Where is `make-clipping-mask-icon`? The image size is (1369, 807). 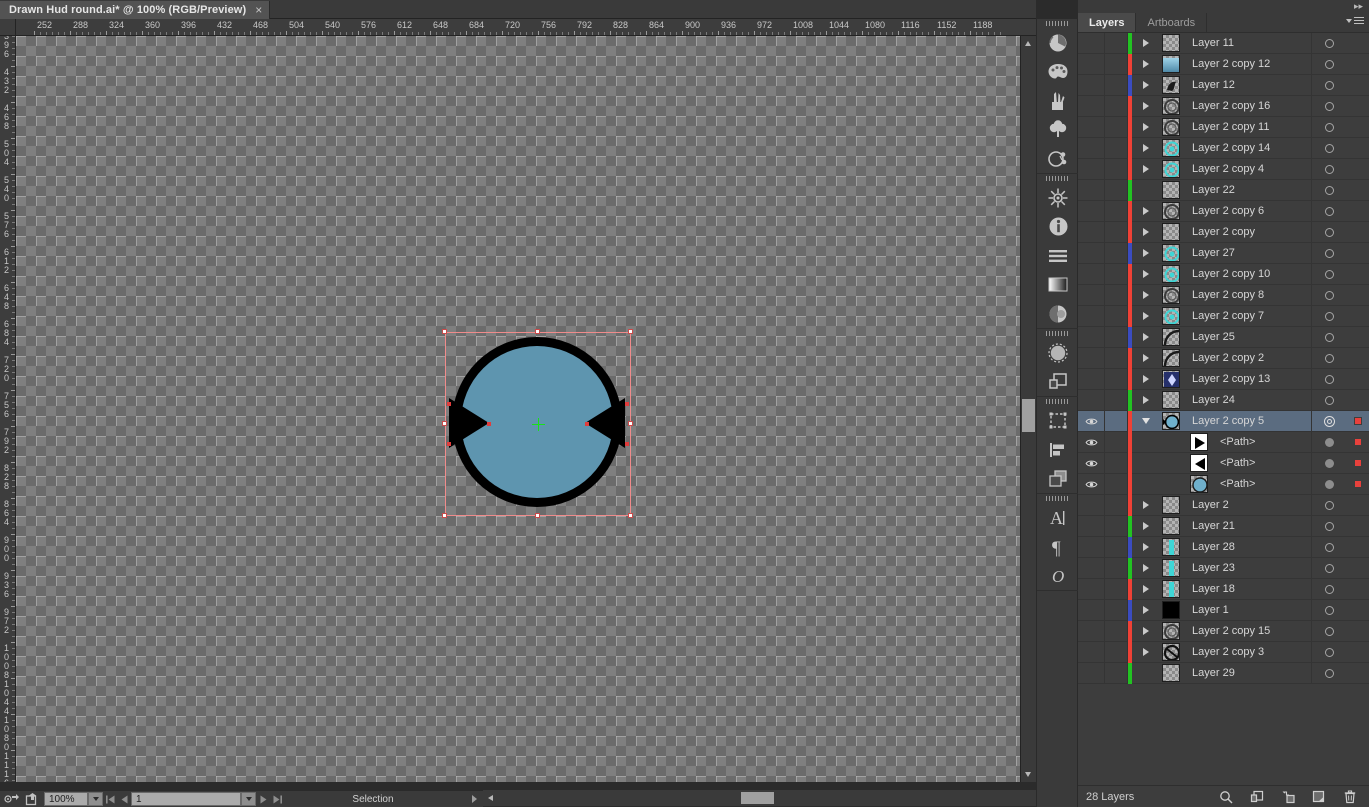
make-clipping-mask-icon is located at coordinates (1256, 796).